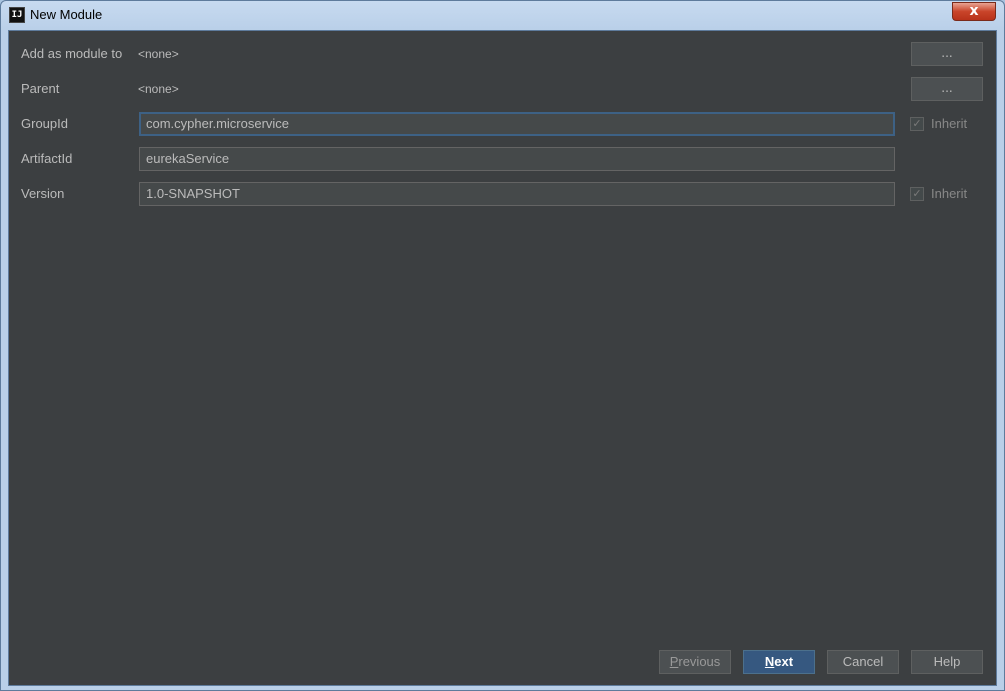 Image resolution: width=1005 pixels, height=691 pixels. Describe the element at coordinates (17, 15) in the screenshot. I see `intellij-app-icon: IJ` at that location.